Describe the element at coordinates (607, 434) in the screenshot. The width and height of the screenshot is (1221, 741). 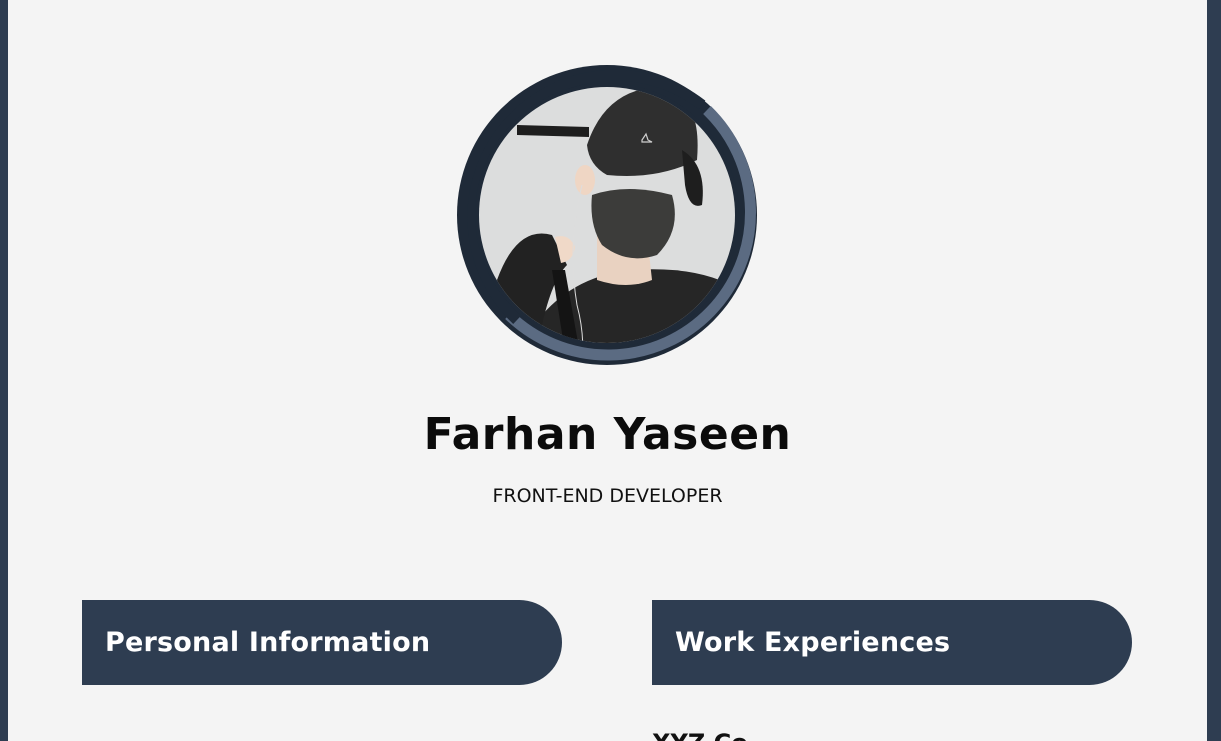
I see `profile-name: Farhan Yaseen` at that location.